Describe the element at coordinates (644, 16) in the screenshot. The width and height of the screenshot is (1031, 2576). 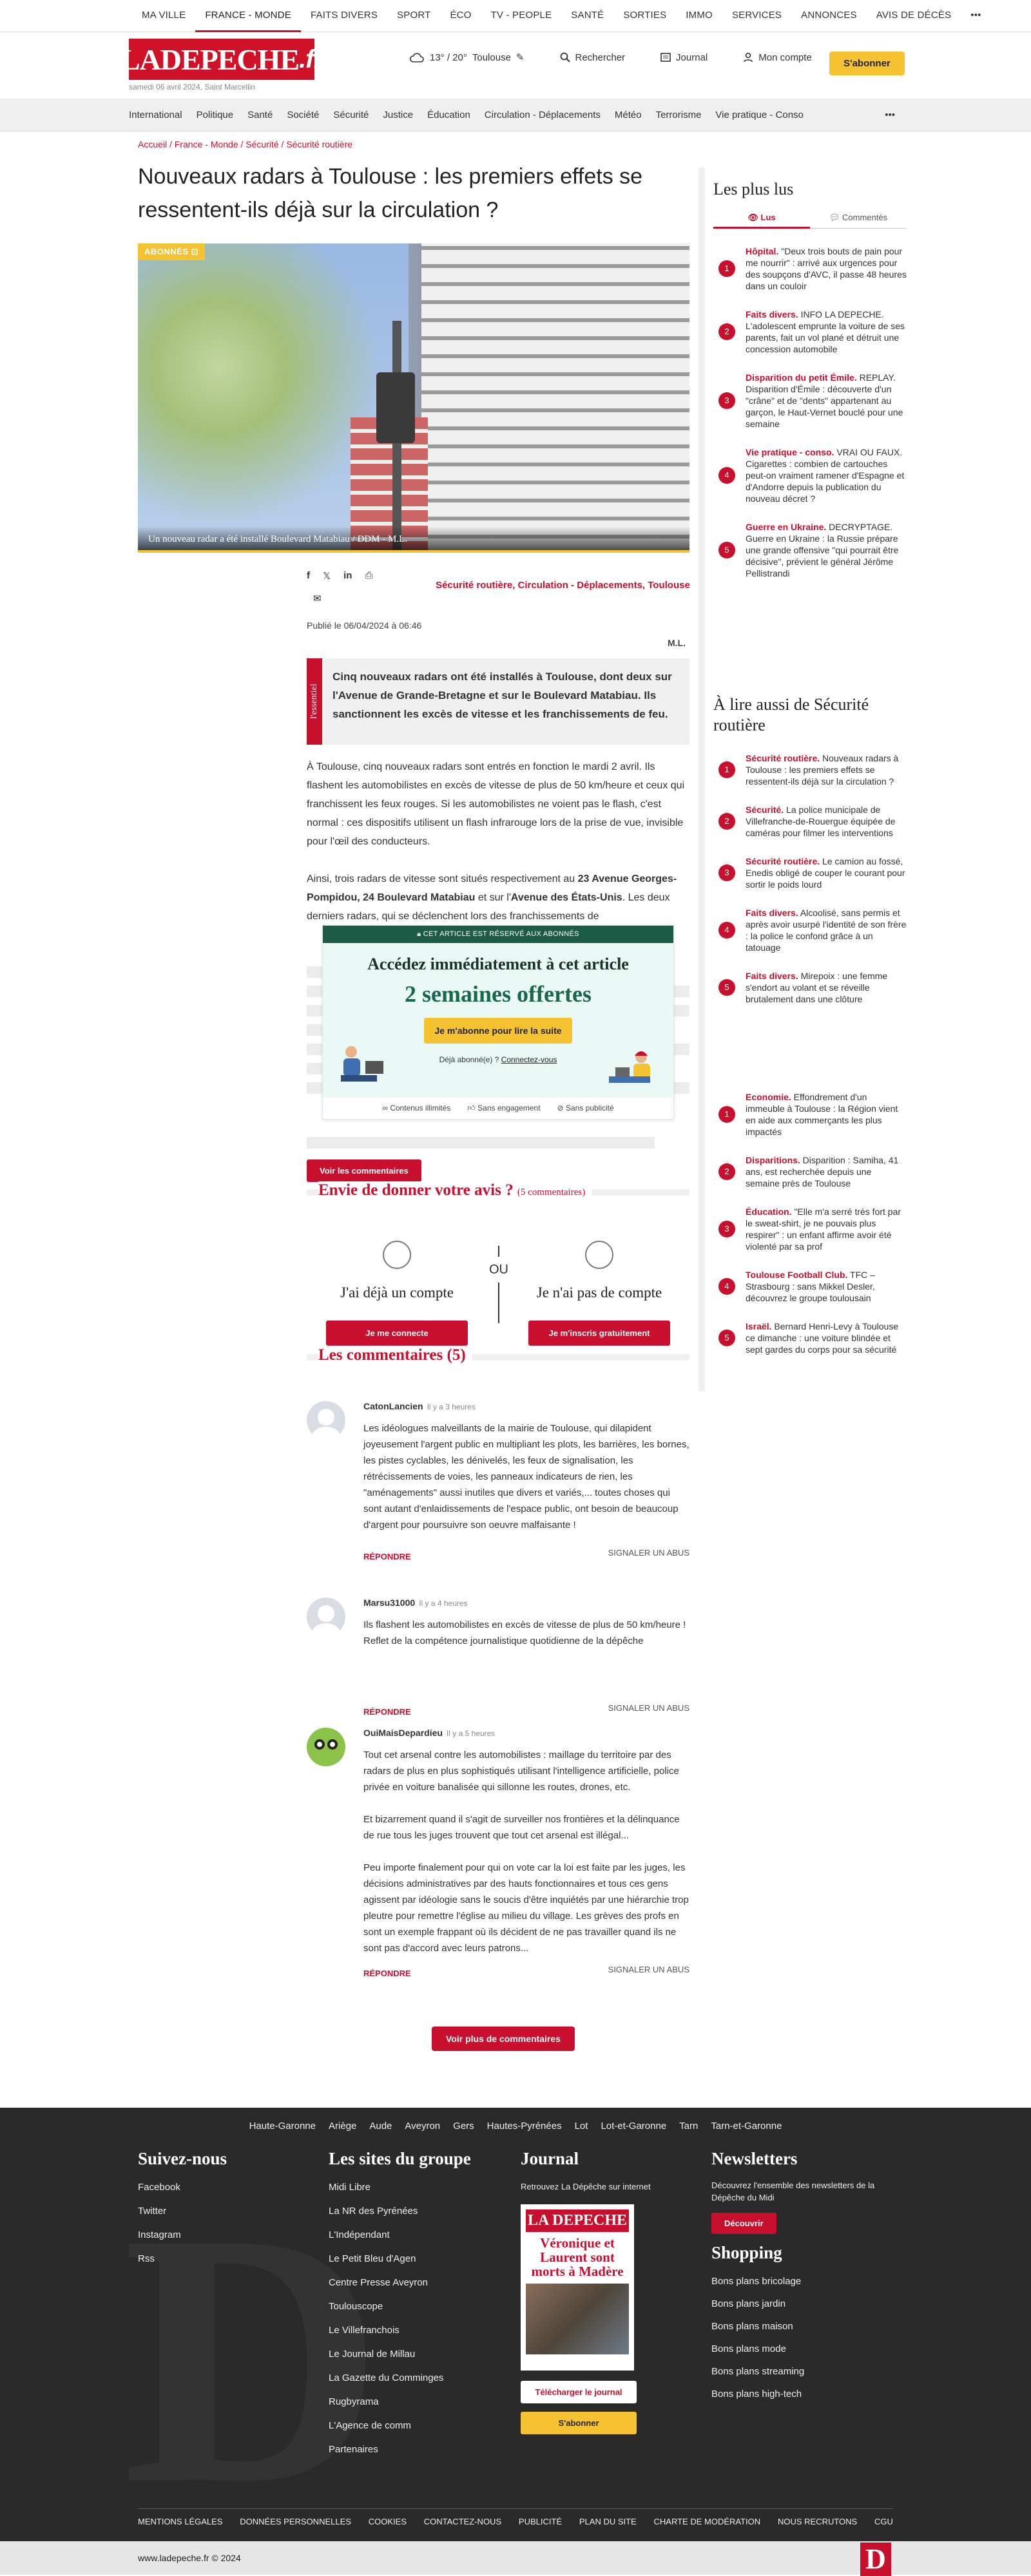
I see `topnav-item: SORTIES` at that location.